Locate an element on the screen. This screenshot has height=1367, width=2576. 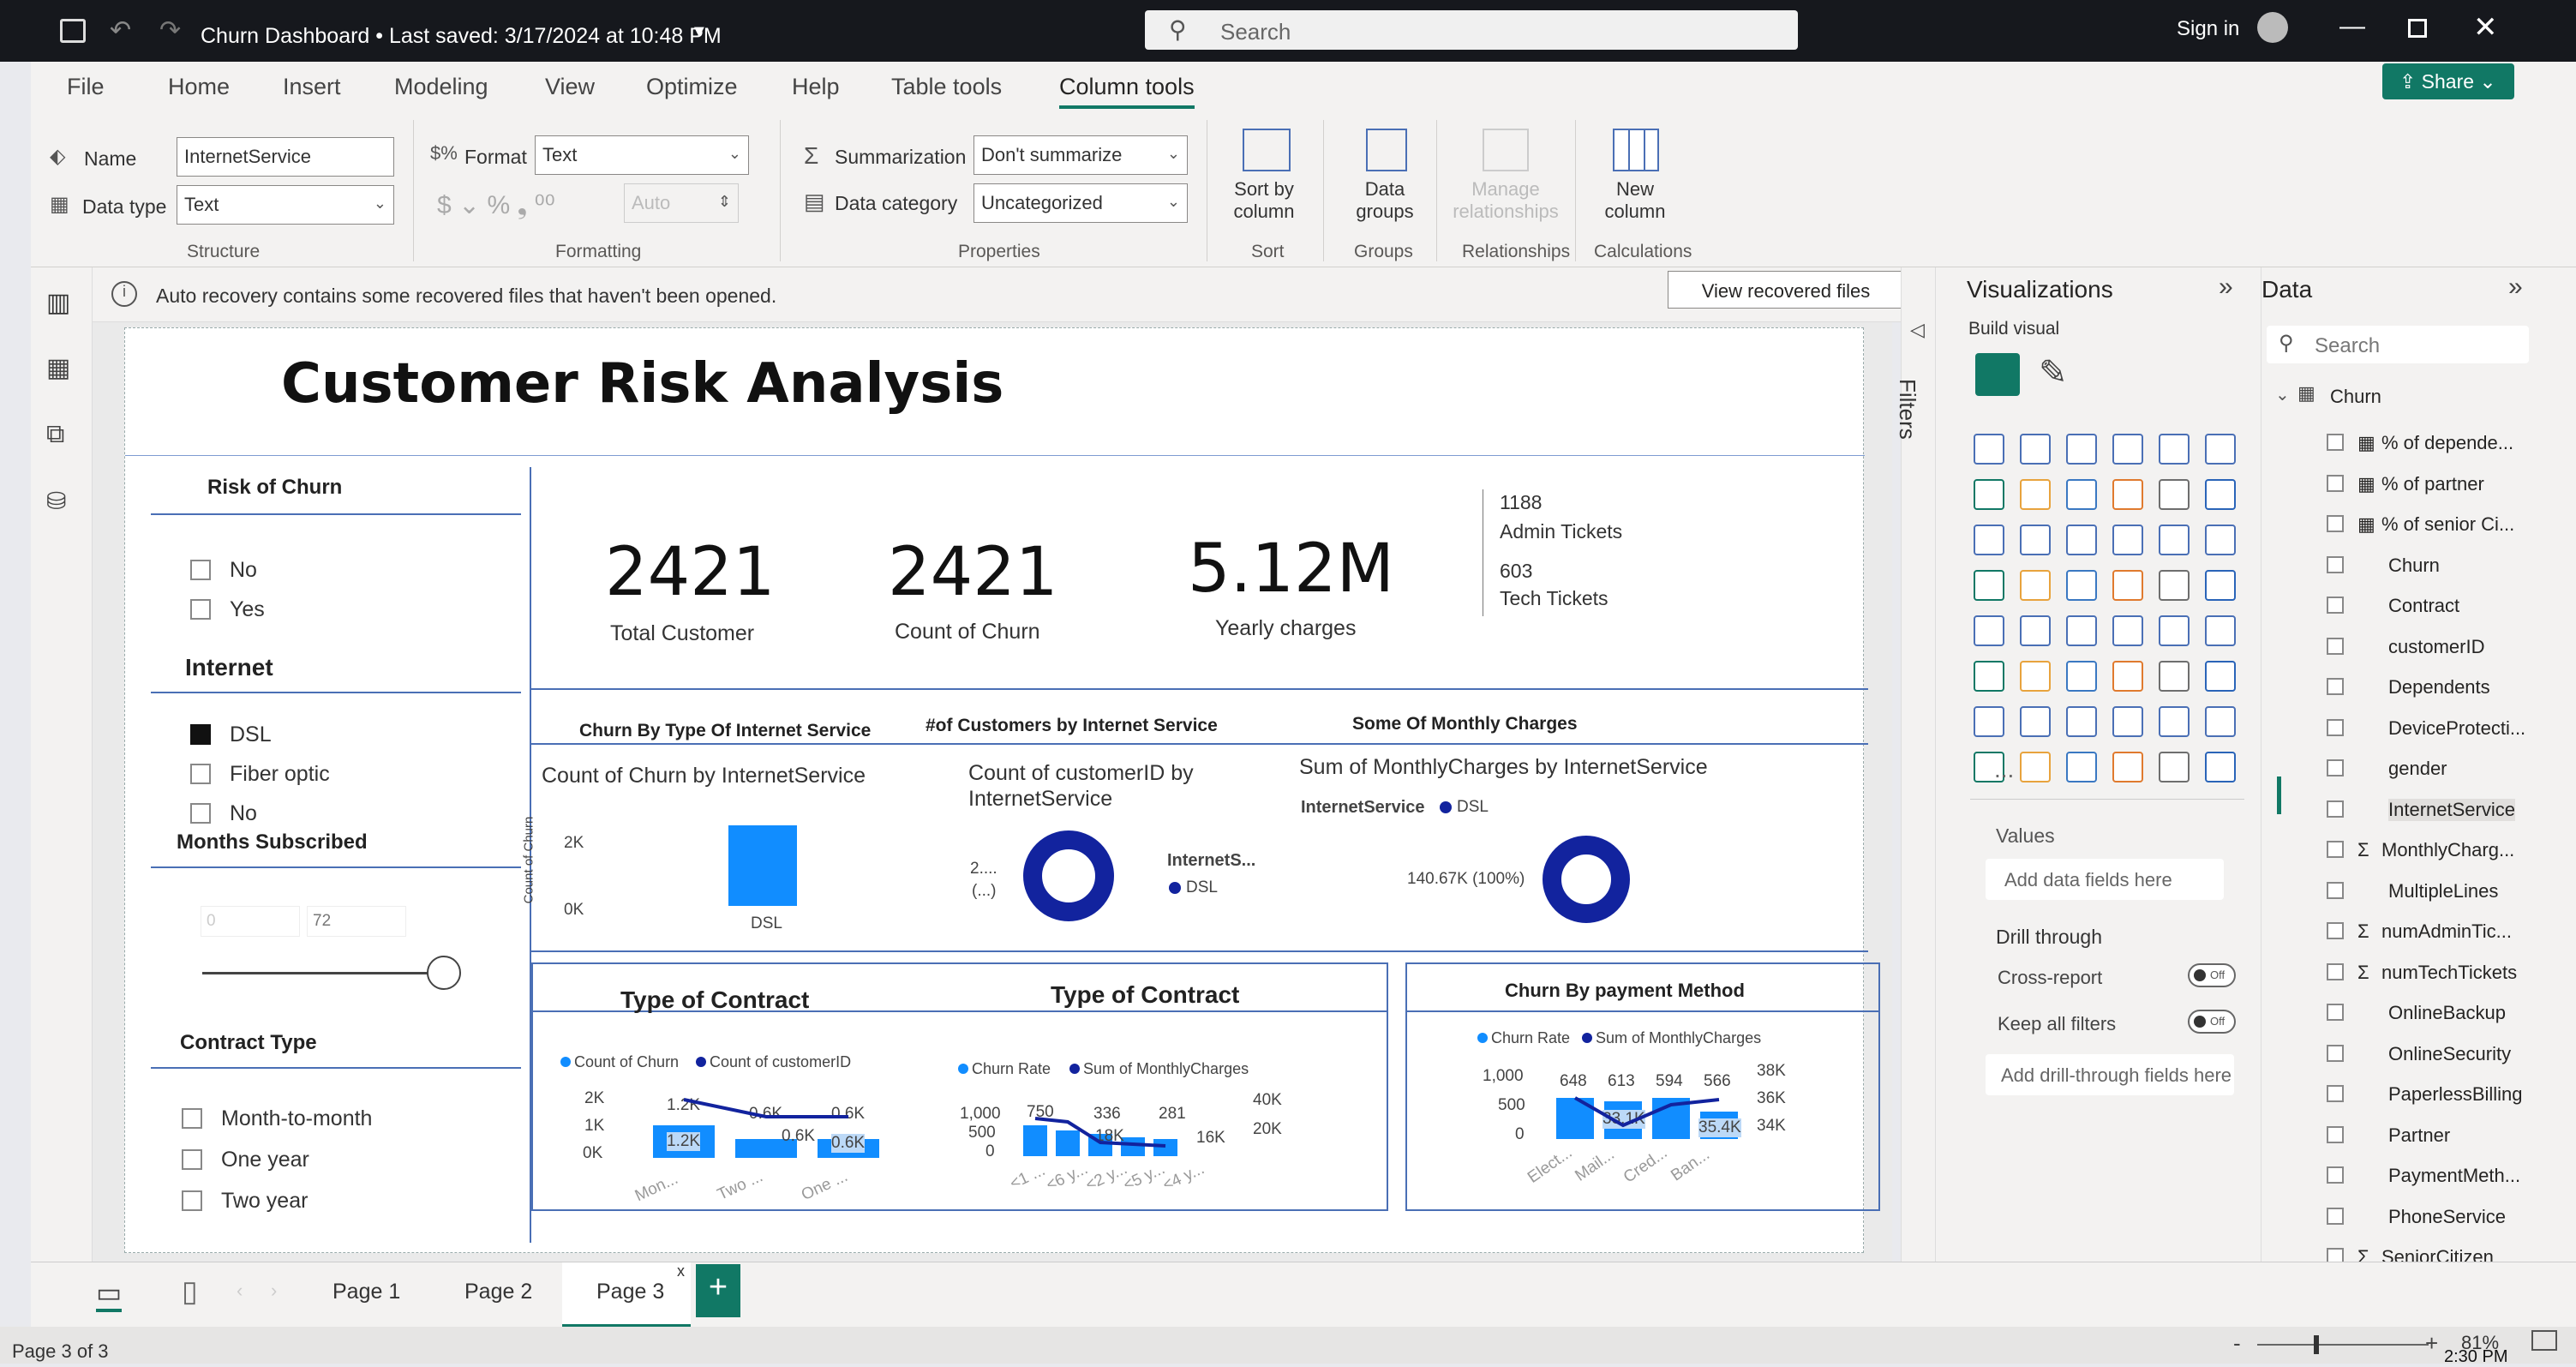
slicer-risk-no-checkbox is located at coordinates (200, 570).